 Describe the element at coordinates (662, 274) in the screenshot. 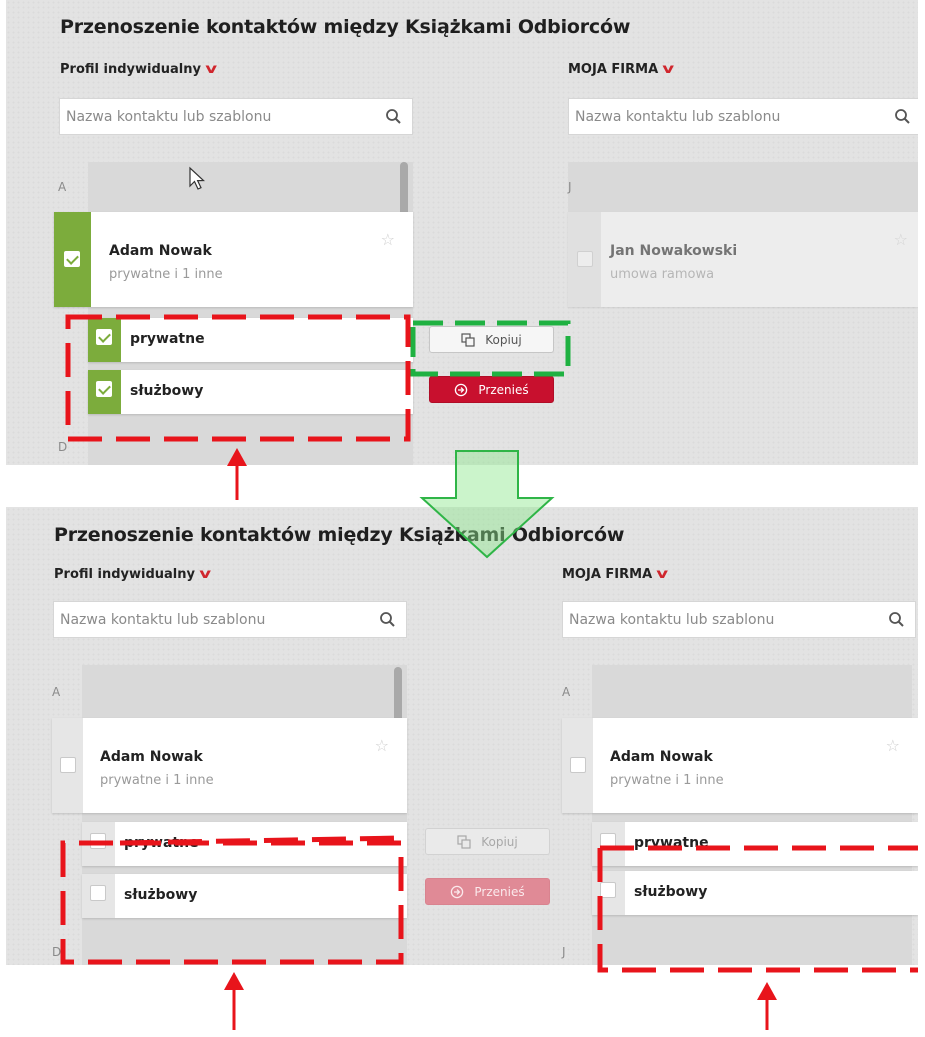

I see `contact-groups: umowa ramowa` at that location.